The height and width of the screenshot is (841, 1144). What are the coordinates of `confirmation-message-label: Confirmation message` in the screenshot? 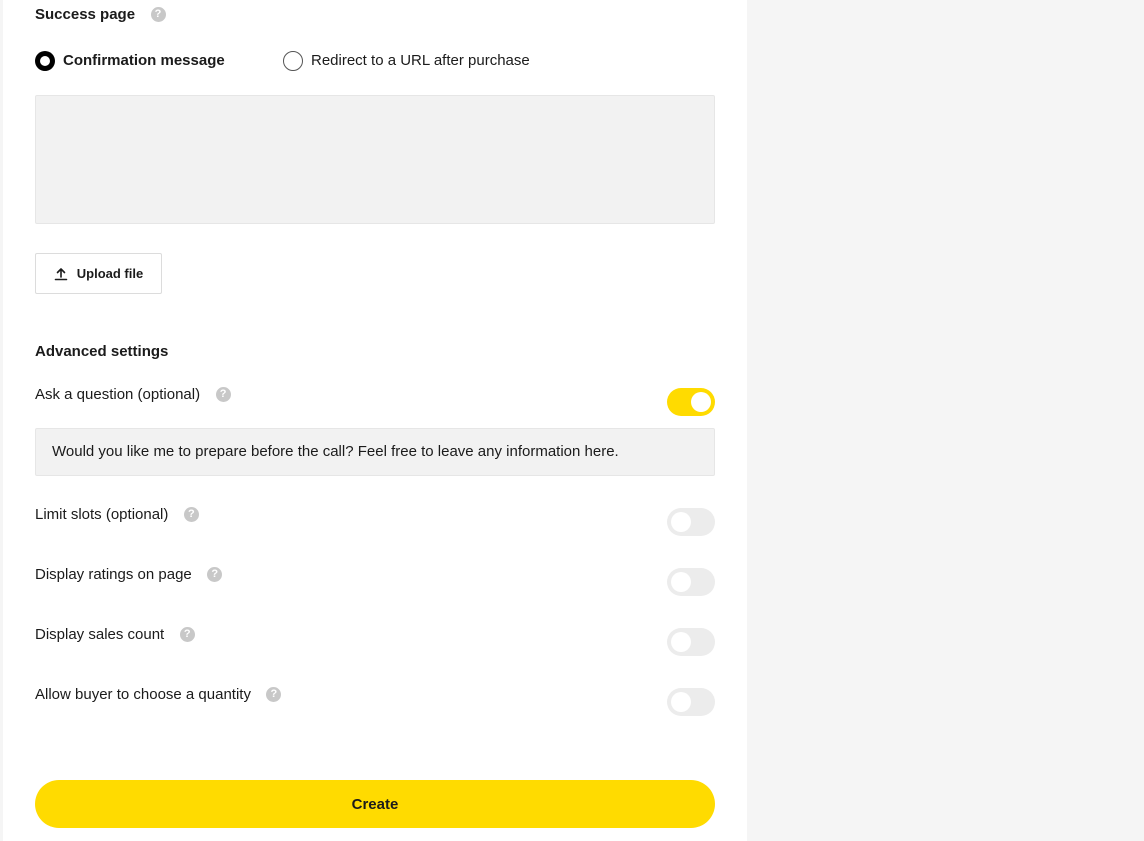 It's located at (144, 60).